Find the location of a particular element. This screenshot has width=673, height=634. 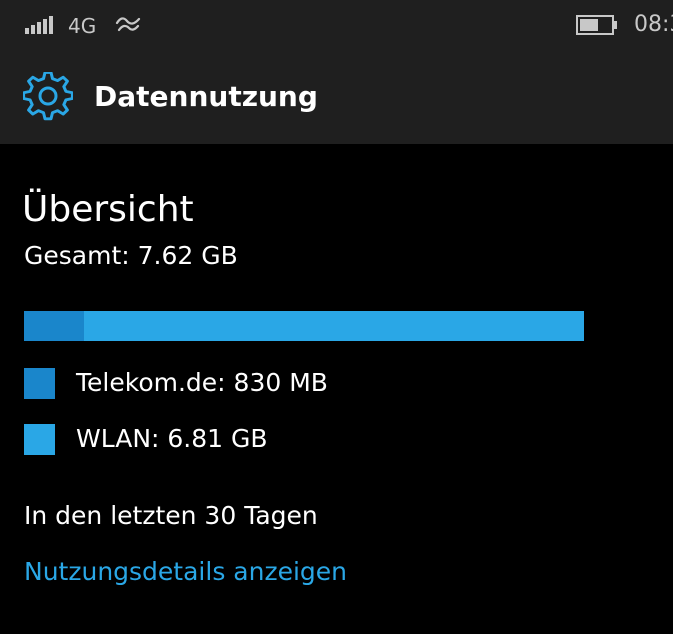

legend-item-mobile: Telekom.de: 830 MB is located at coordinates (176, 383).